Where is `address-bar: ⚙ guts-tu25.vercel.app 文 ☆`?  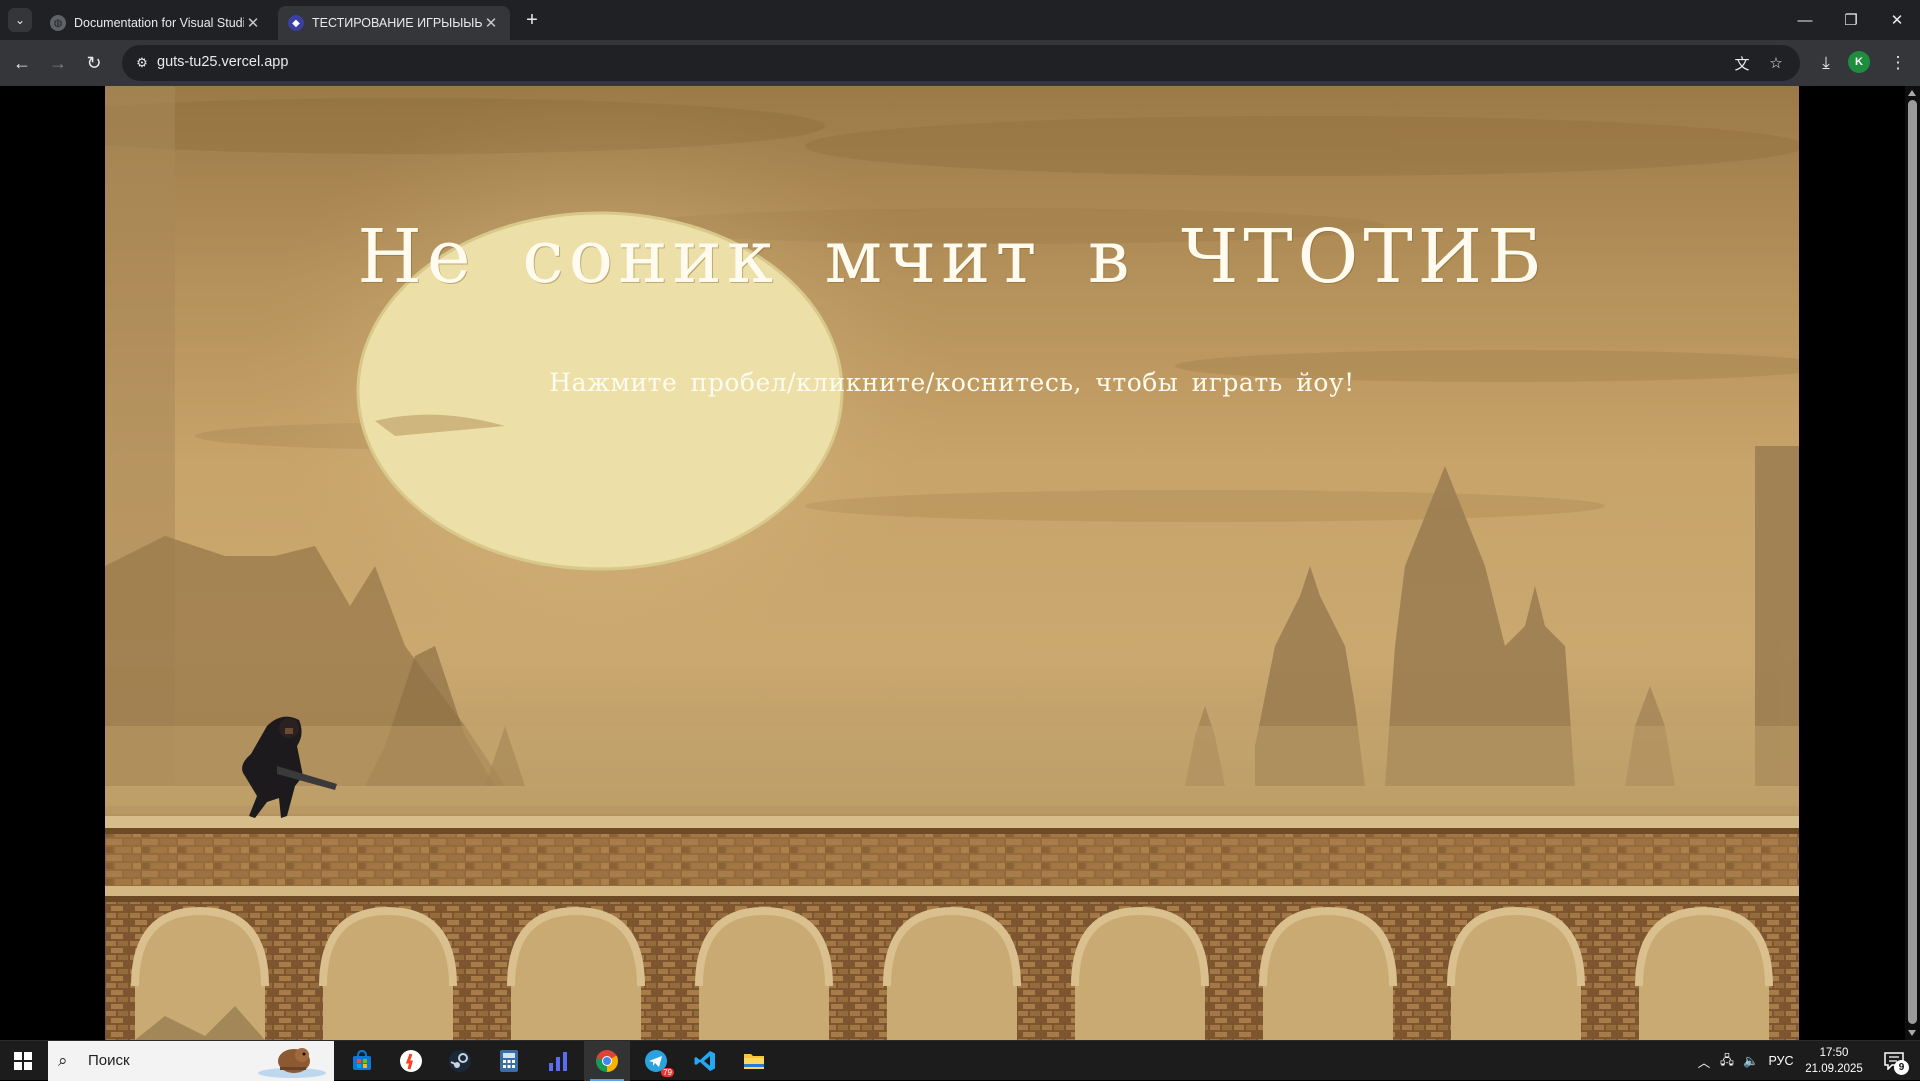 address-bar: ⚙ guts-tu25.vercel.app 文 ☆ is located at coordinates (961, 63).